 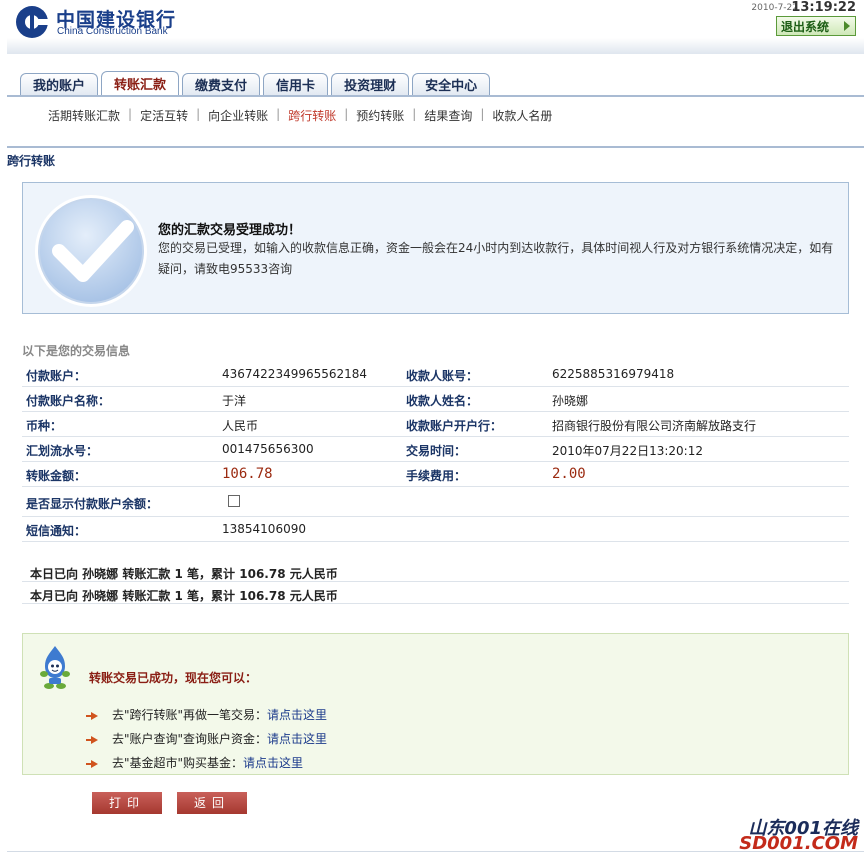 What do you see at coordinates (442, 376) in the screenshot?
I see `payee-account-label: 收款人账号：` at bounding box center [442, 376].